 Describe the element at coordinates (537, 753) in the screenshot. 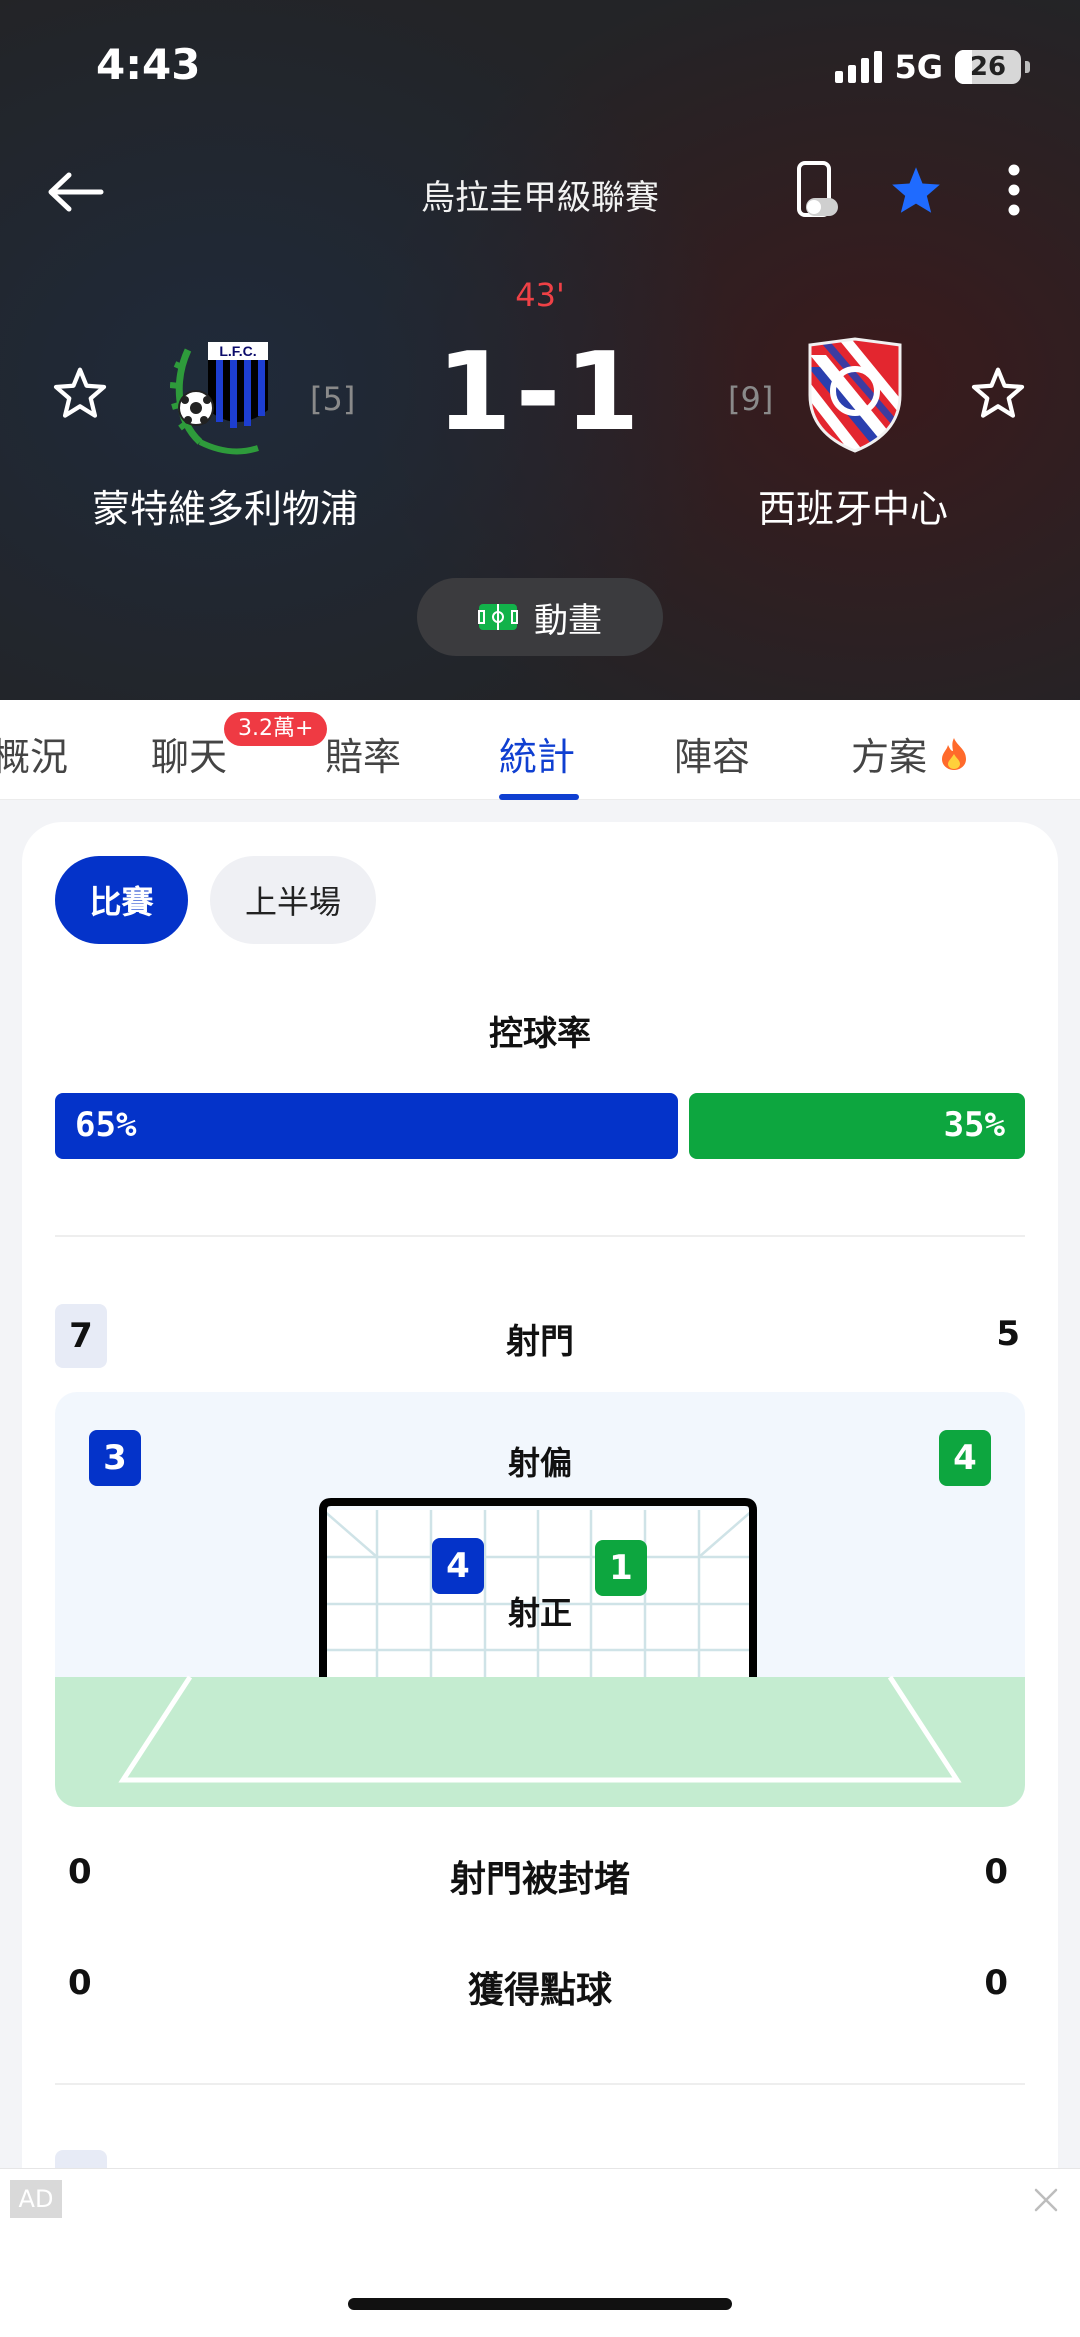

I see `tab-stats: 統計` at that location.